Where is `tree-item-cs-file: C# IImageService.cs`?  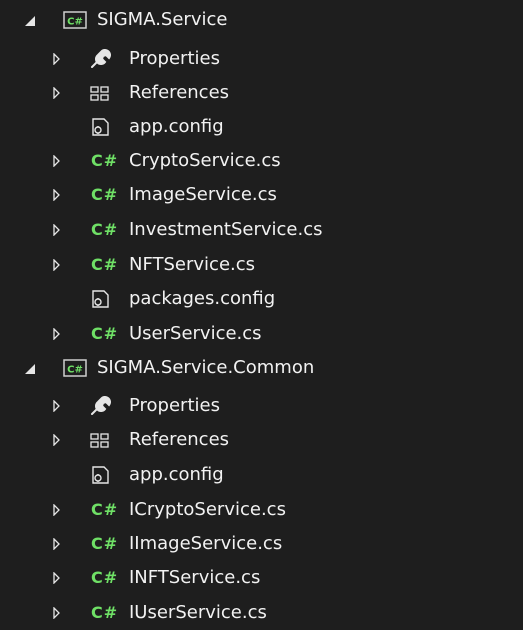 tree-item-cs-file: C# IImageService.cs is located at coordinates (261, 544).